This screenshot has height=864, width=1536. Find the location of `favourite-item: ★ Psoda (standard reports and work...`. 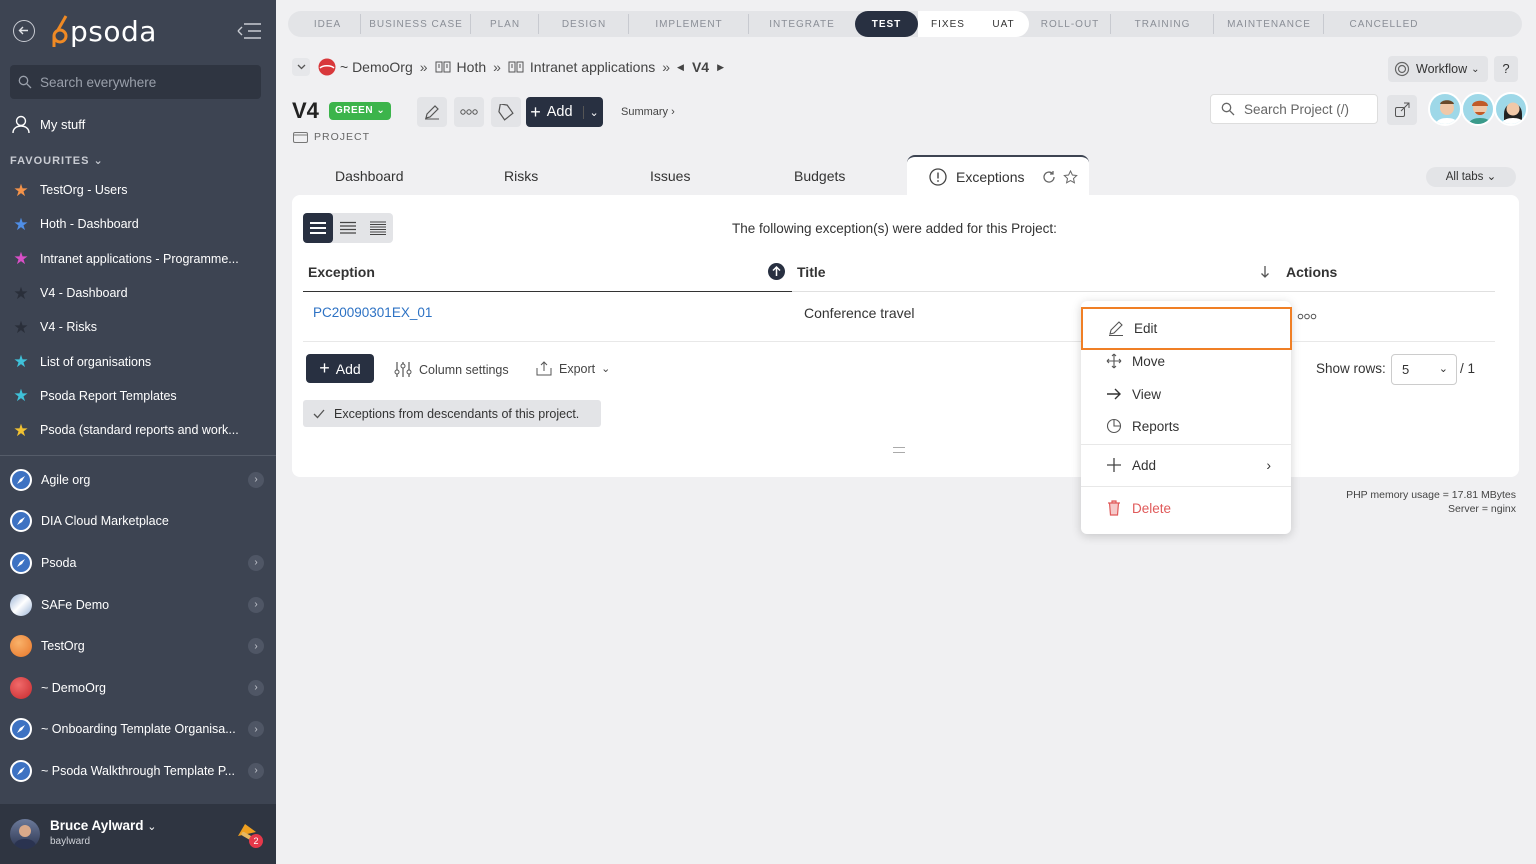

favourite-item: ★ Psoda (standard reports and work... is located at coordinates (138, 430).